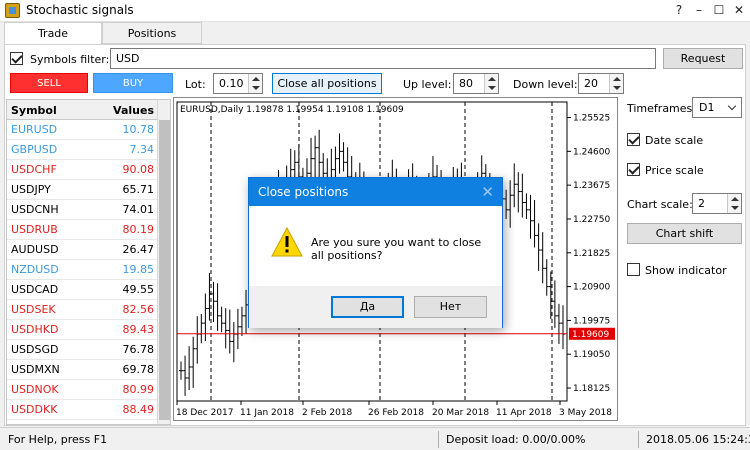 Image resolution: width=750 pixels, height=450 pixels. I want to click on price-scale-label: Price scale, so click(674, 170).